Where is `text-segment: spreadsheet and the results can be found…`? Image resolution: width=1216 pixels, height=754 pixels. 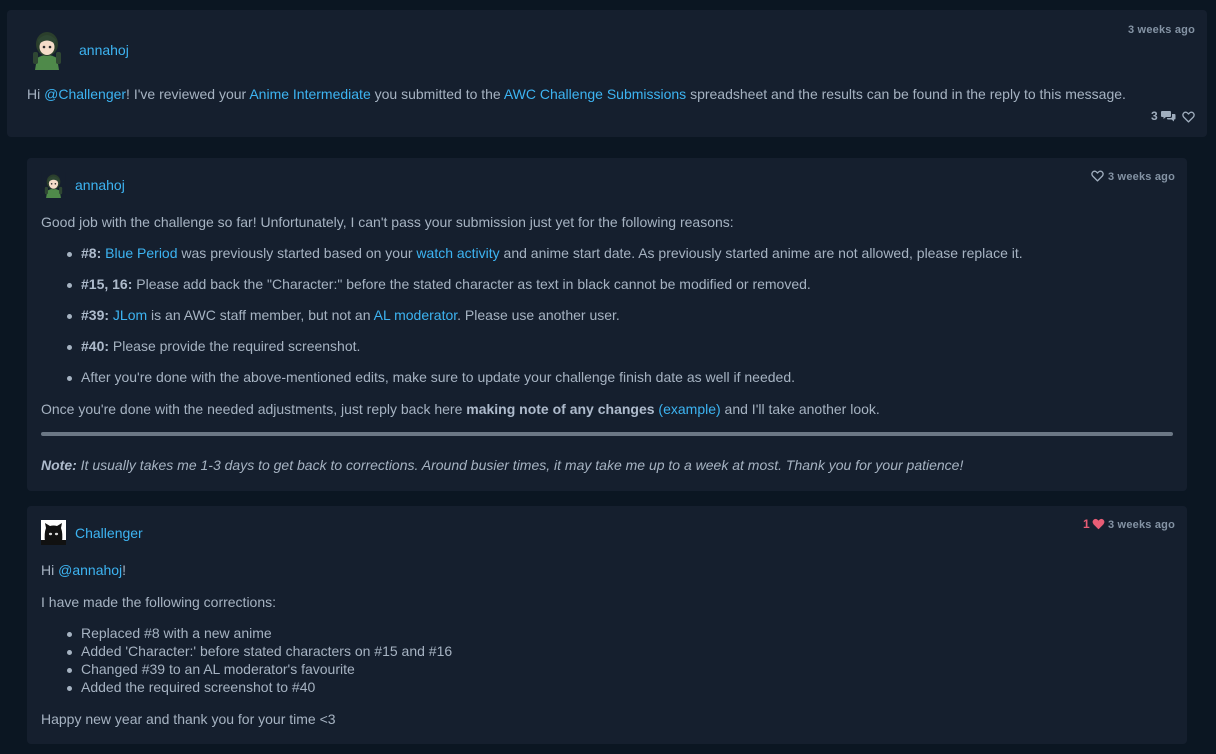 text-segment: spreadsheet and the results can be found… is located at coordinates (906, 94).